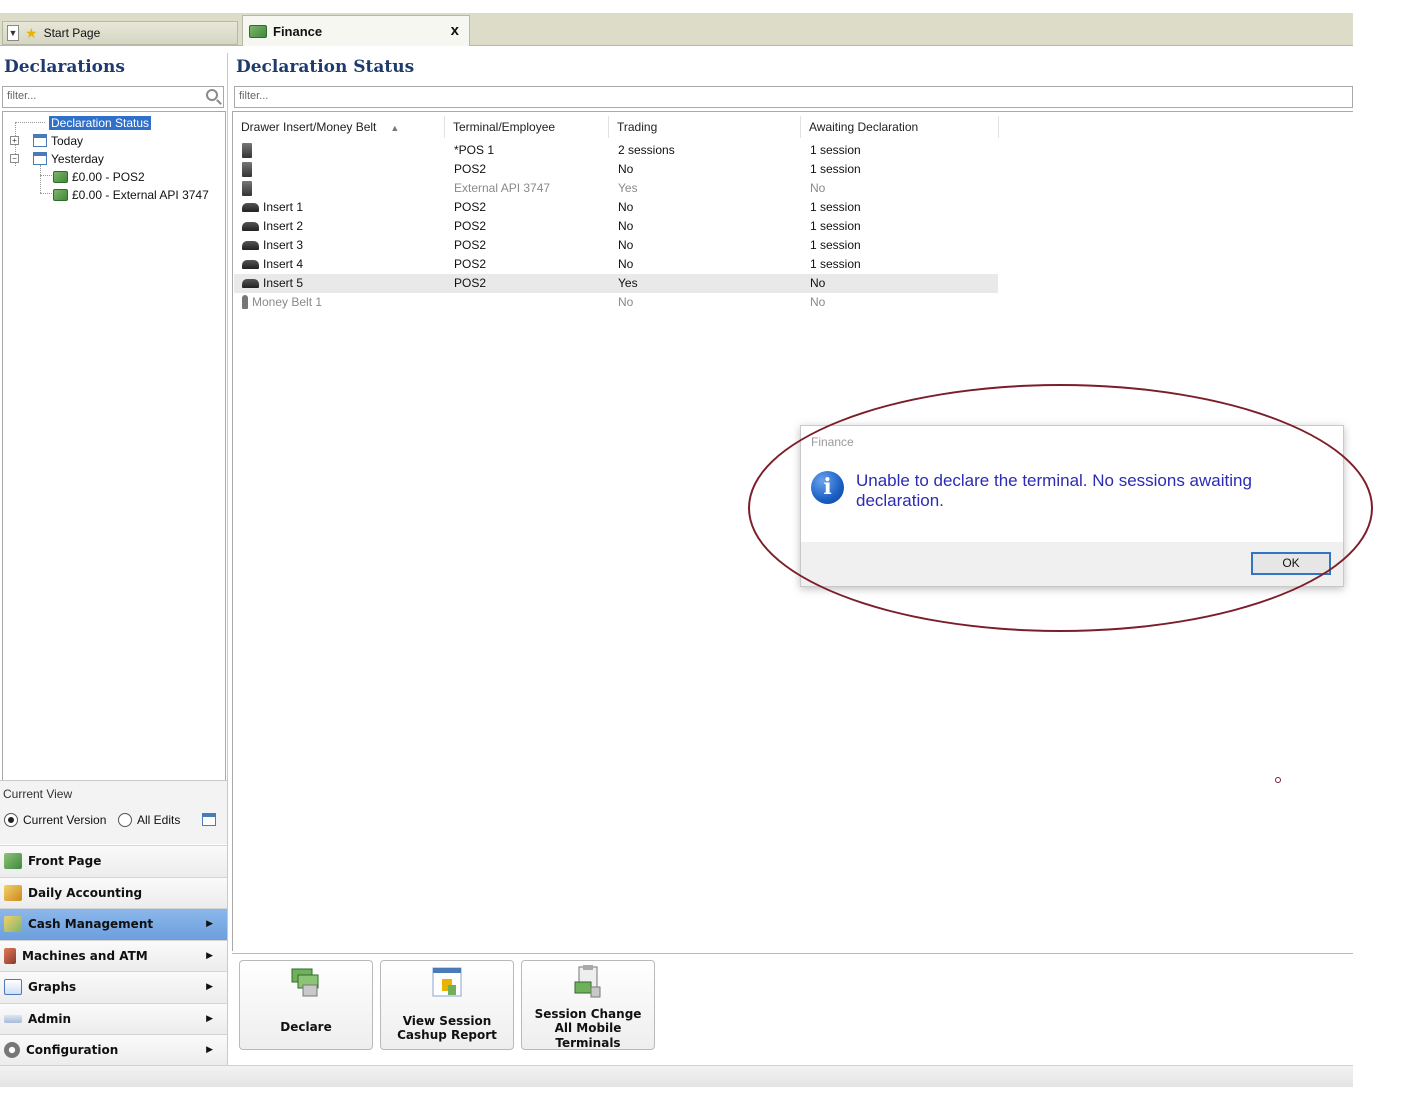  I want to click on table-row: Insert 3 POS2 No 1 session, so click(616, 245).